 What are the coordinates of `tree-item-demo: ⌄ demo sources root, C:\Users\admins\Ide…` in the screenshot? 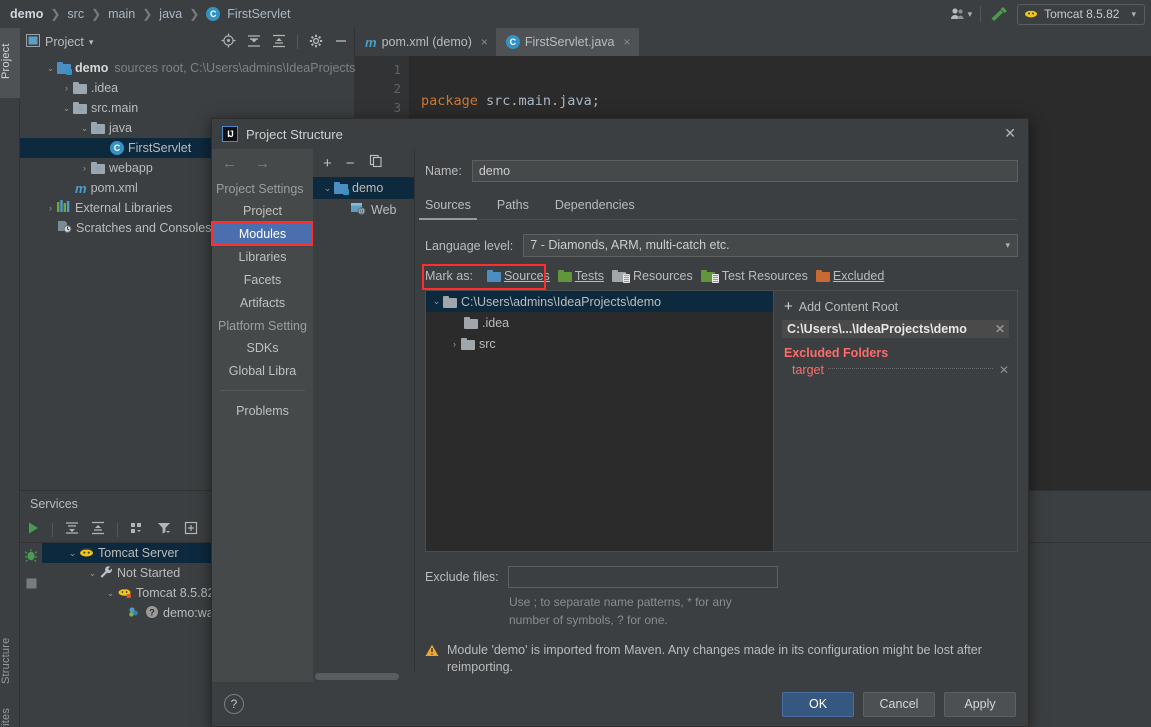 It's located at (189, 68).